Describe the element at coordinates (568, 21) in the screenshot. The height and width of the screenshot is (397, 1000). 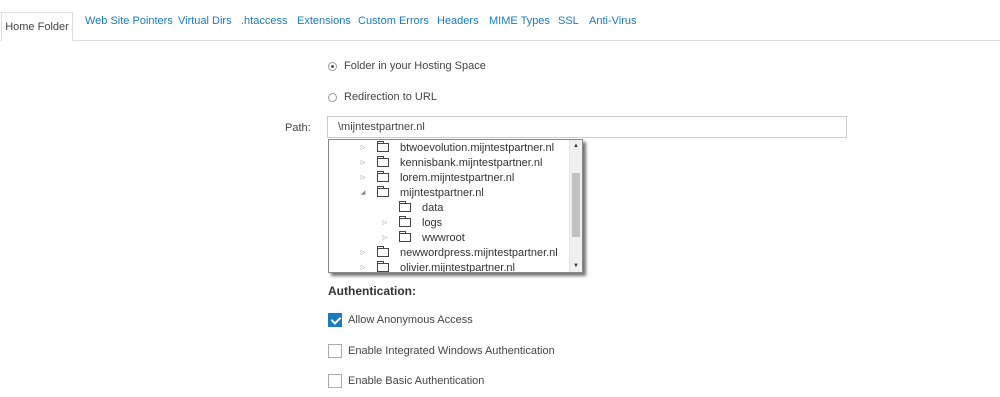
I see `tab-ssl: SSL` at that location.